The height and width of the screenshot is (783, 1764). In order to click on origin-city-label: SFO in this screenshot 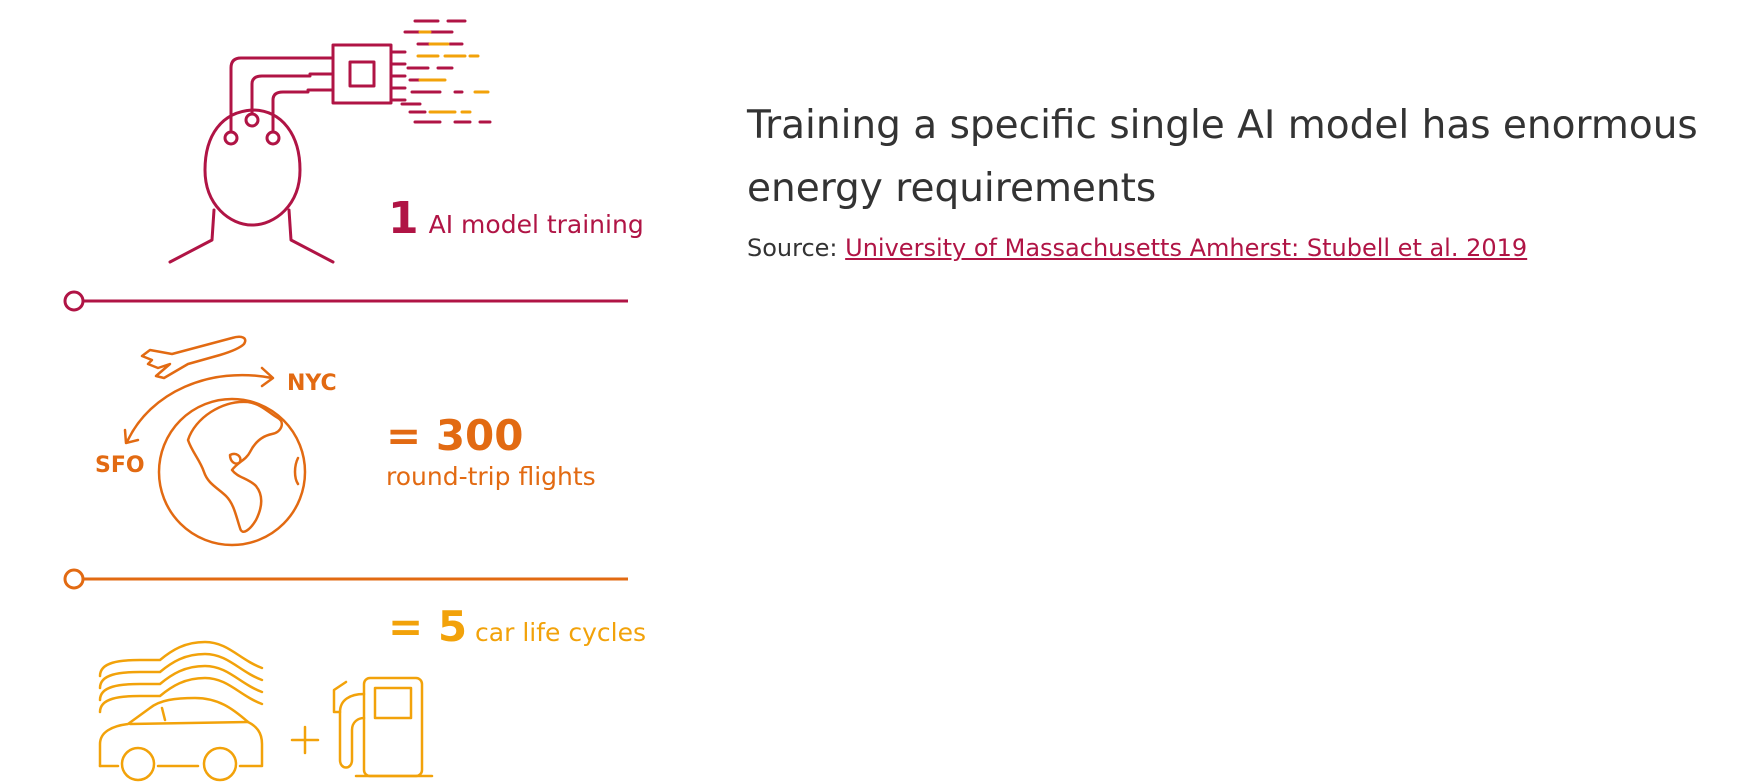, I will do `click(120, 465)`.